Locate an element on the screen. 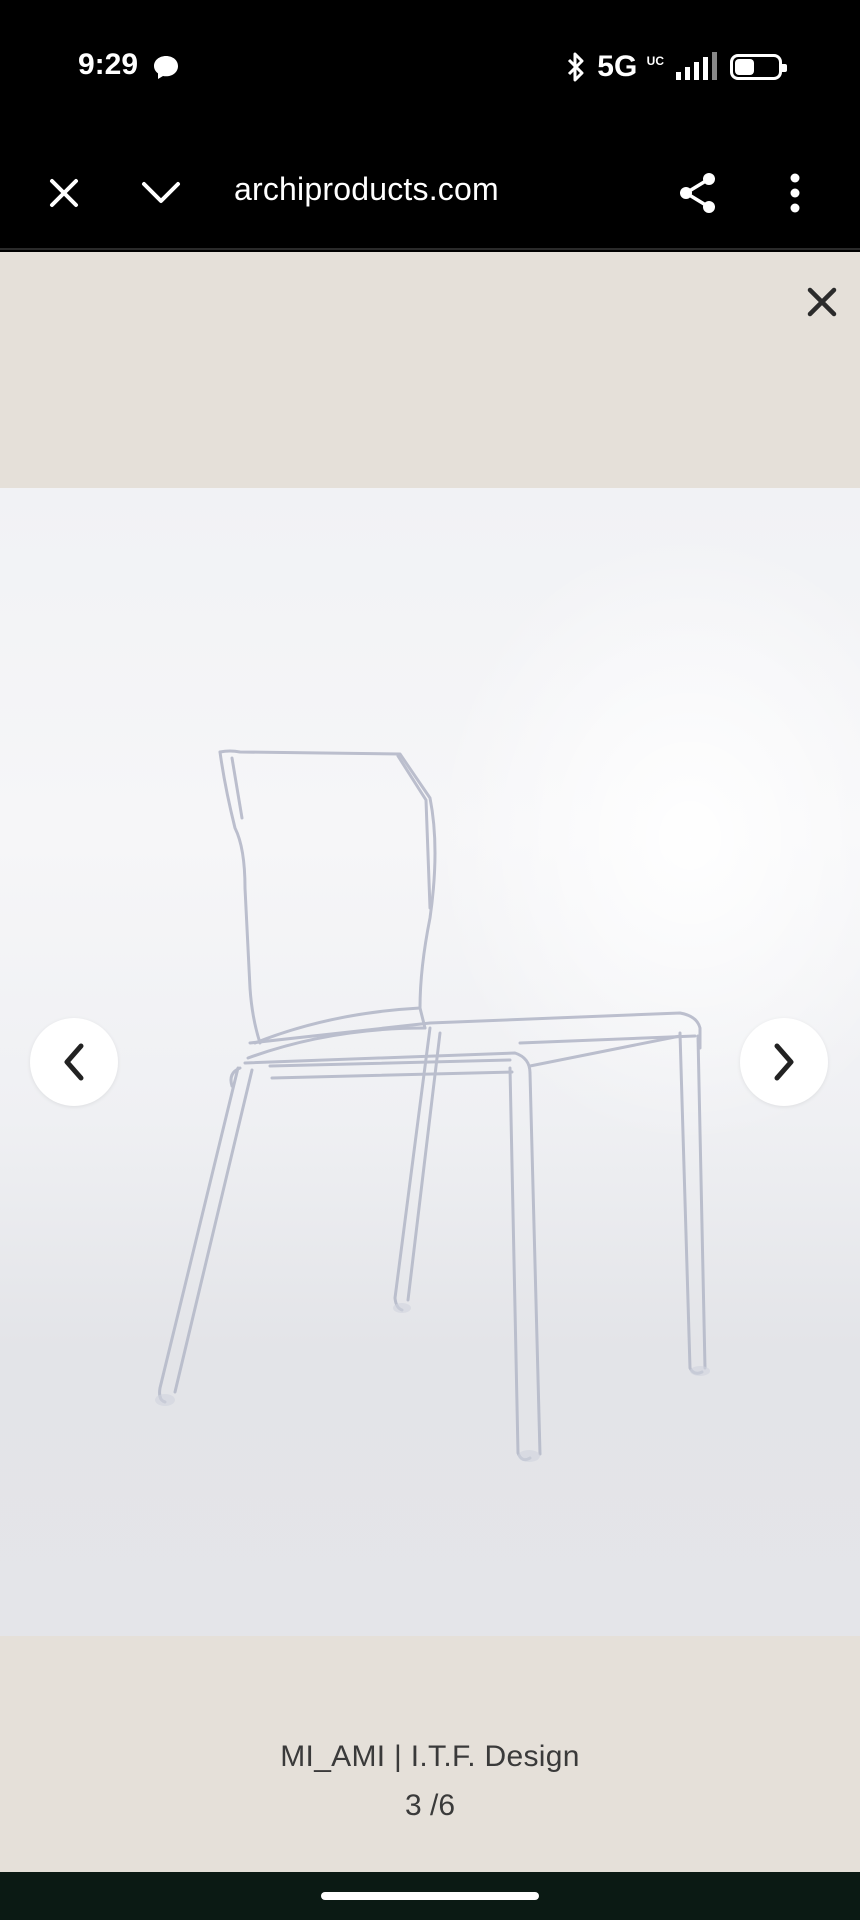 The height and width of the screenshot is (1920, 860). next-image-button is located at coordinates (784, 1062).